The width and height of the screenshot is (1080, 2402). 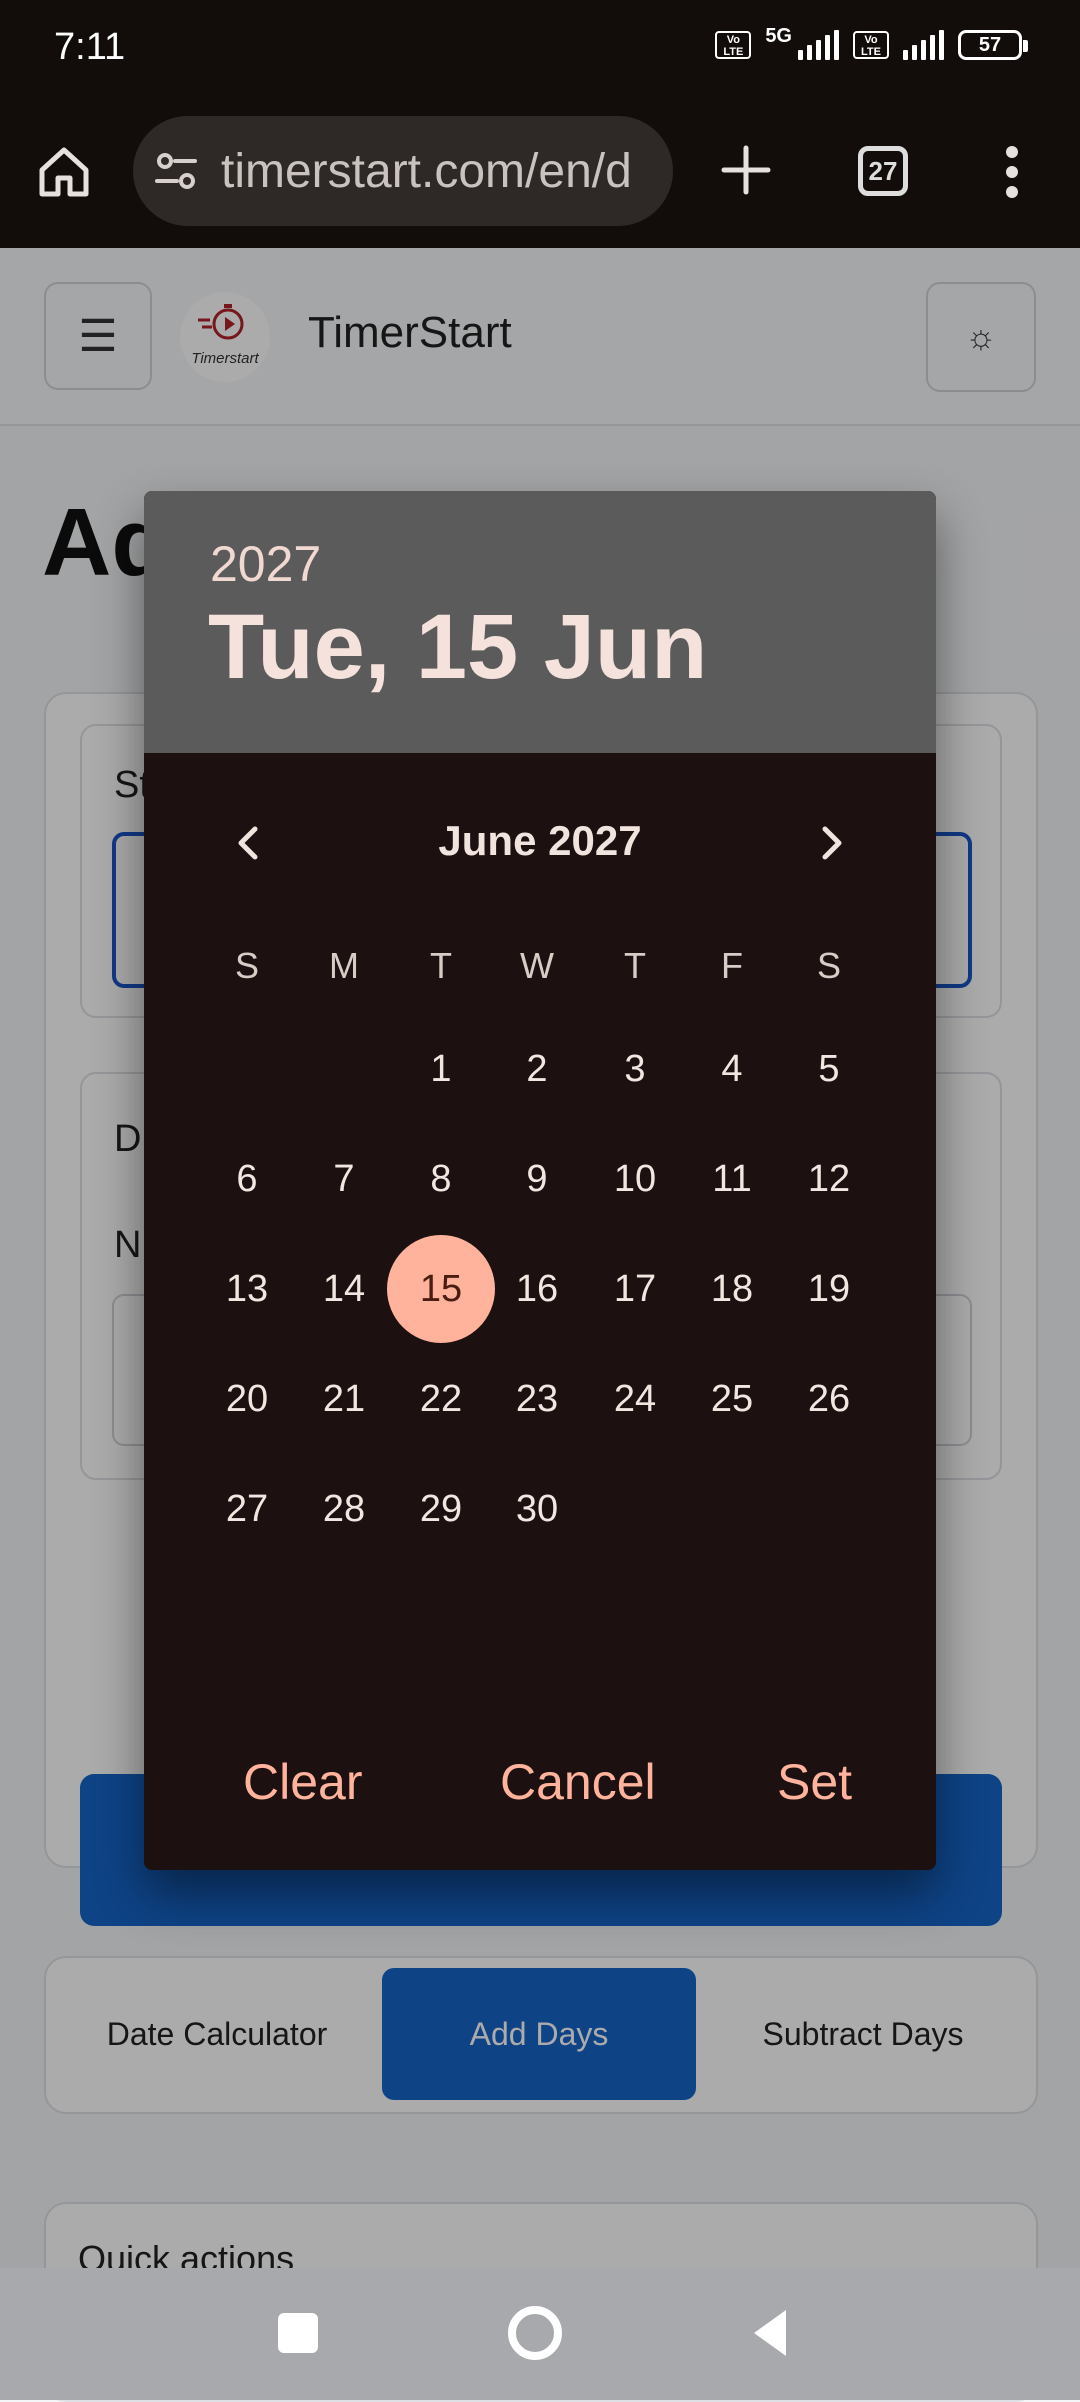 I want to click on status-bar: 7:11 Vo LTE 5G Vo LTE 57, so click(x=540, y=50).